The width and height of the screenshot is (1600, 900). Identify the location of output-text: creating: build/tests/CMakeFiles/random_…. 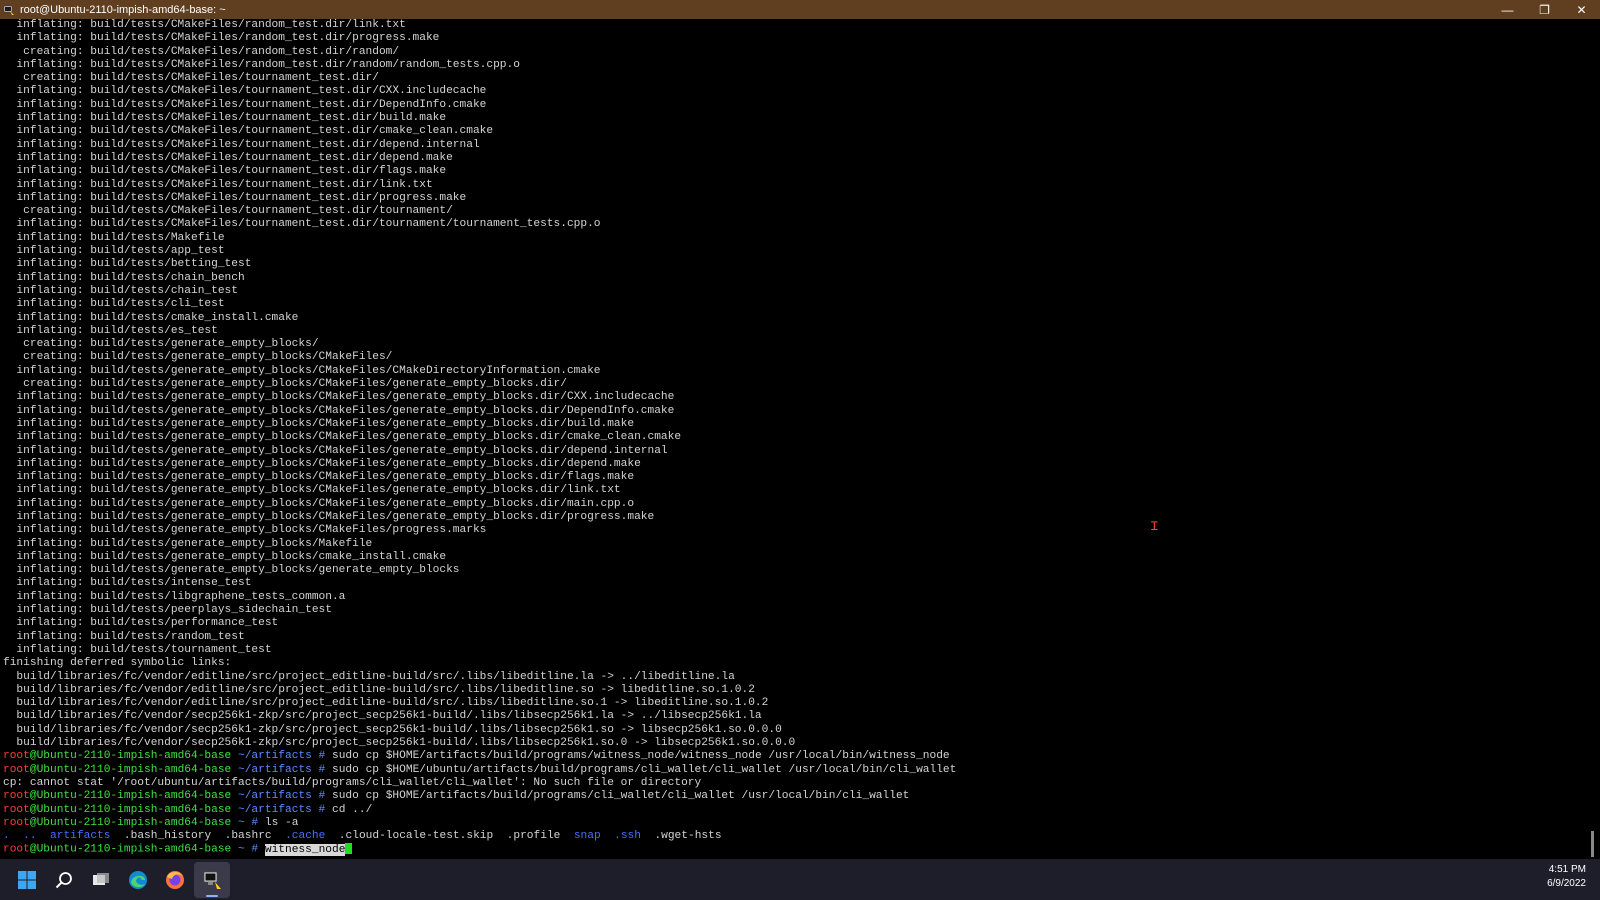
(201, 51).